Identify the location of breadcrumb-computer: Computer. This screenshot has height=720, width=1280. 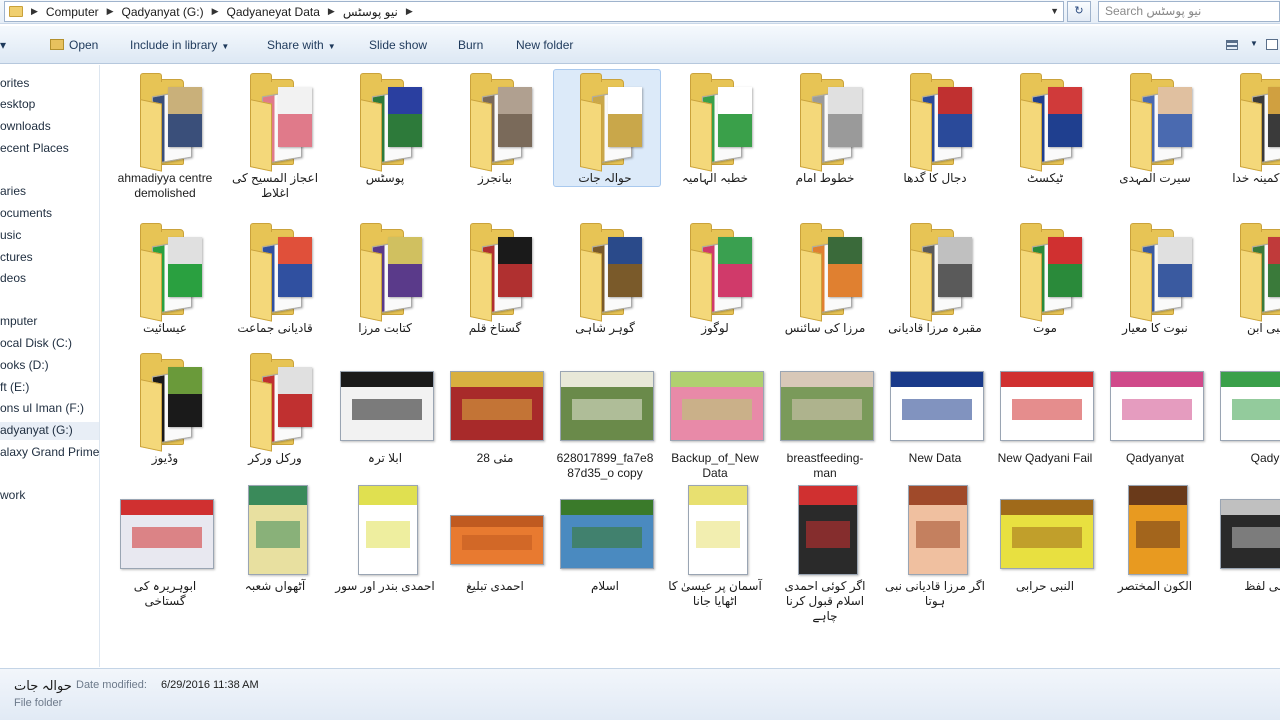
(72, 12).